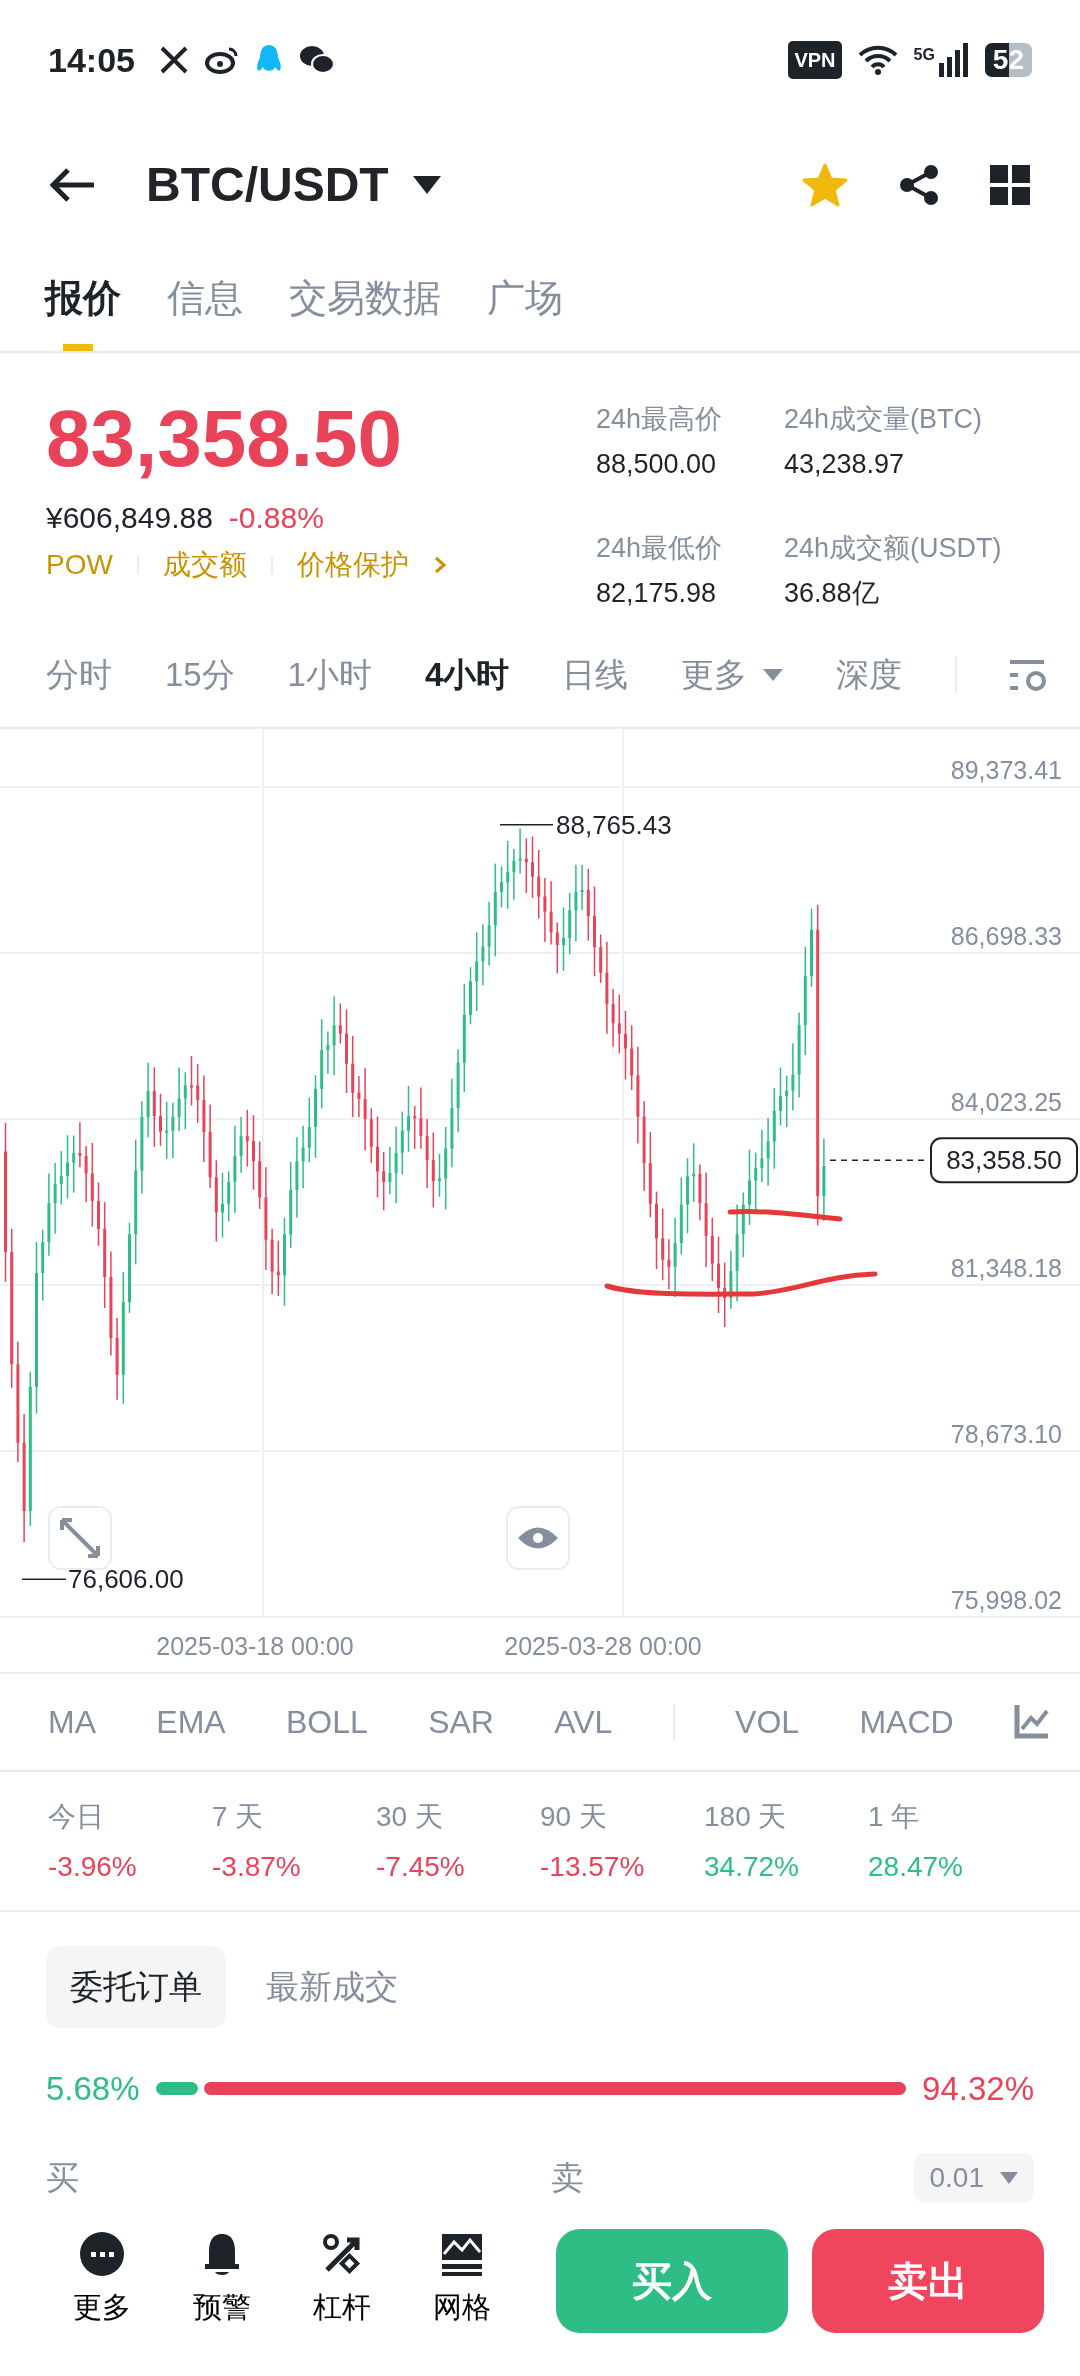  Describe the element at coordinates (91, 60) in the screenshot. I see `status-time: 14:05` at that location.